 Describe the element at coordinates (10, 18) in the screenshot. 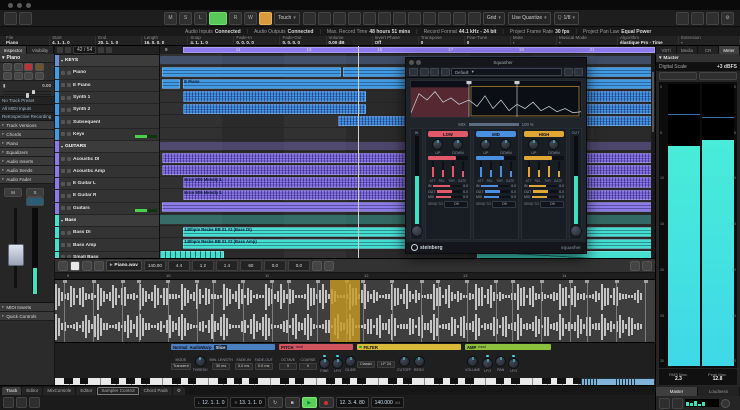

I see `workspace-icon` at that location.